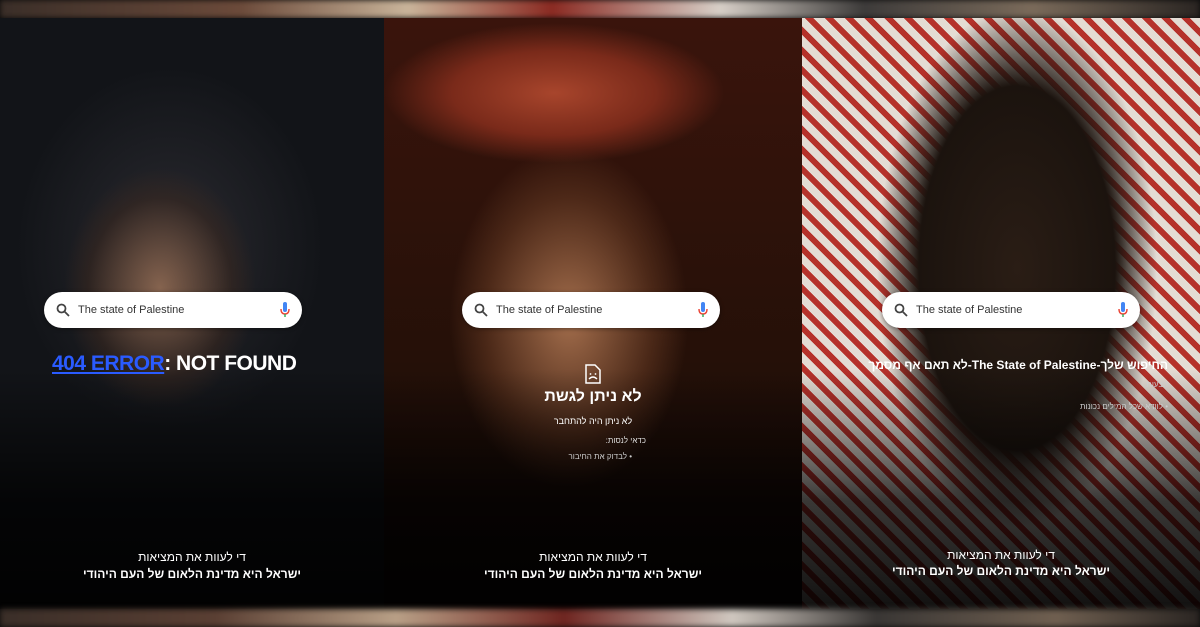  What do you see at coordinates (1121, 406) in the screenshot?
I see `suggestion-text: לוודא שכל המילים נכונות` at bounding box center [1121, 406].